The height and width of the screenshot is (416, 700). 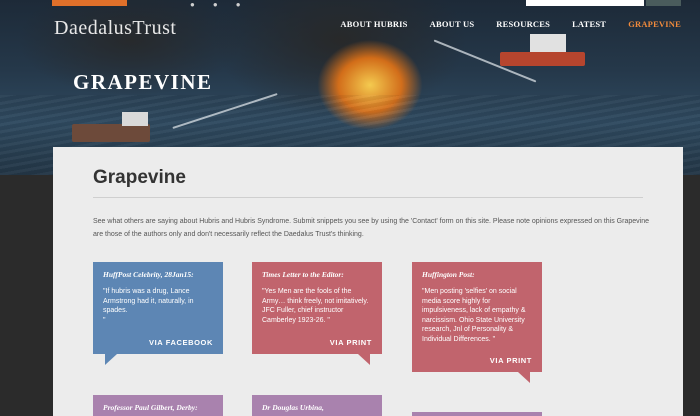 I want to click on top-accent-tab, so click(x=89, y=3).